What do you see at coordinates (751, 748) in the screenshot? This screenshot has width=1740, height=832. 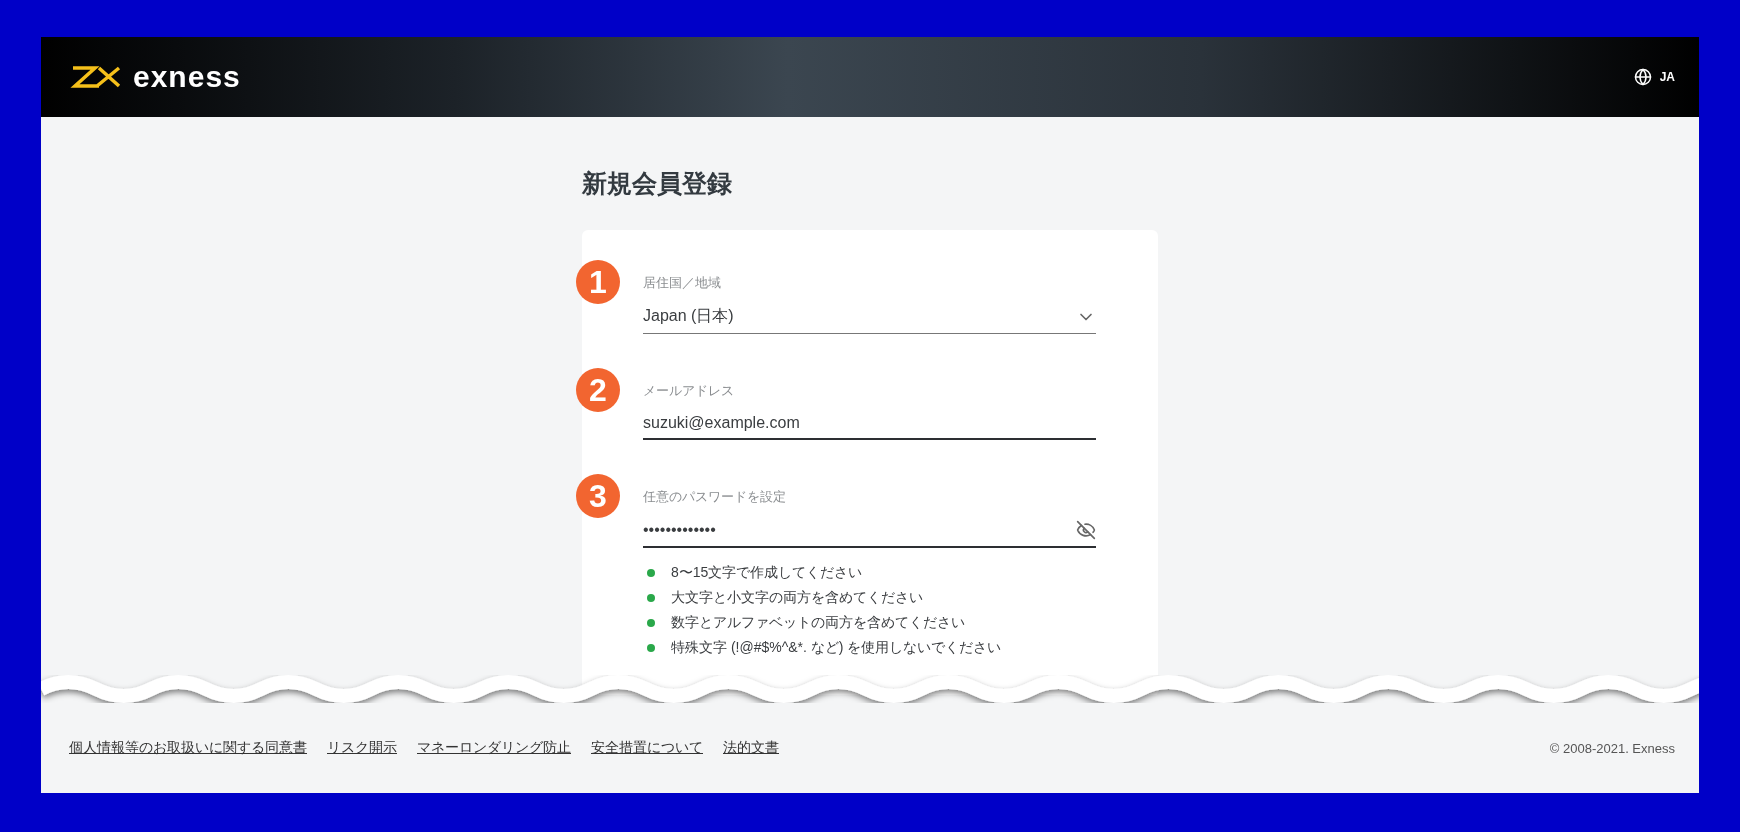 I see `footer-link: 法的文書` at bounding box center [751, 748].